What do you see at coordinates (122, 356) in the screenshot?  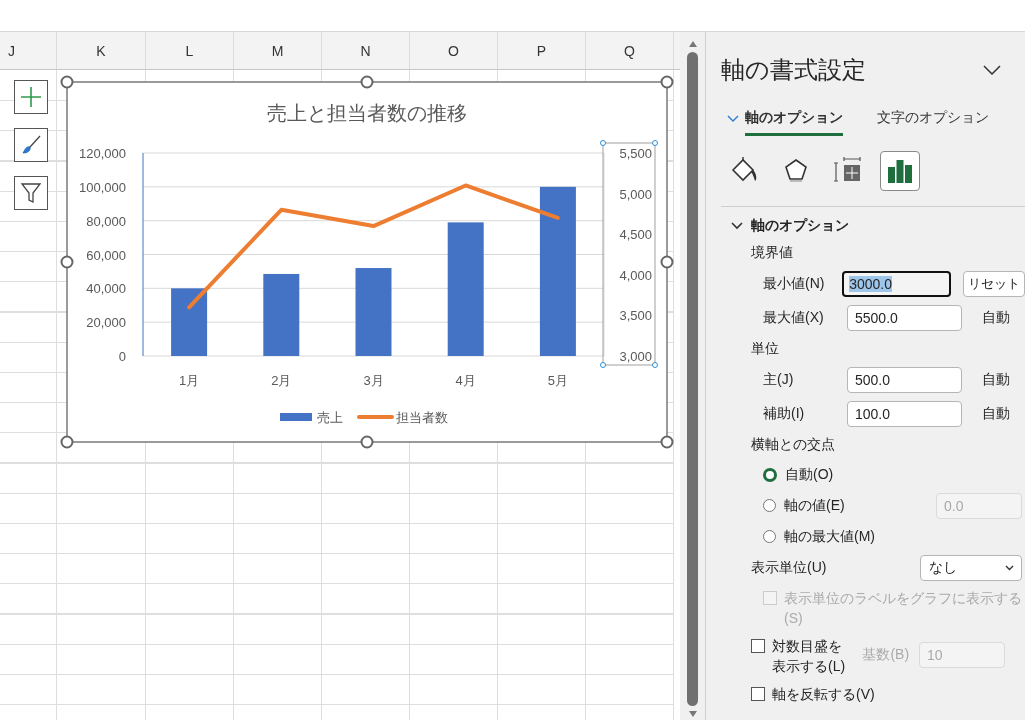 I see `axis-tick-label: 0` at bounding box center [122, 356].